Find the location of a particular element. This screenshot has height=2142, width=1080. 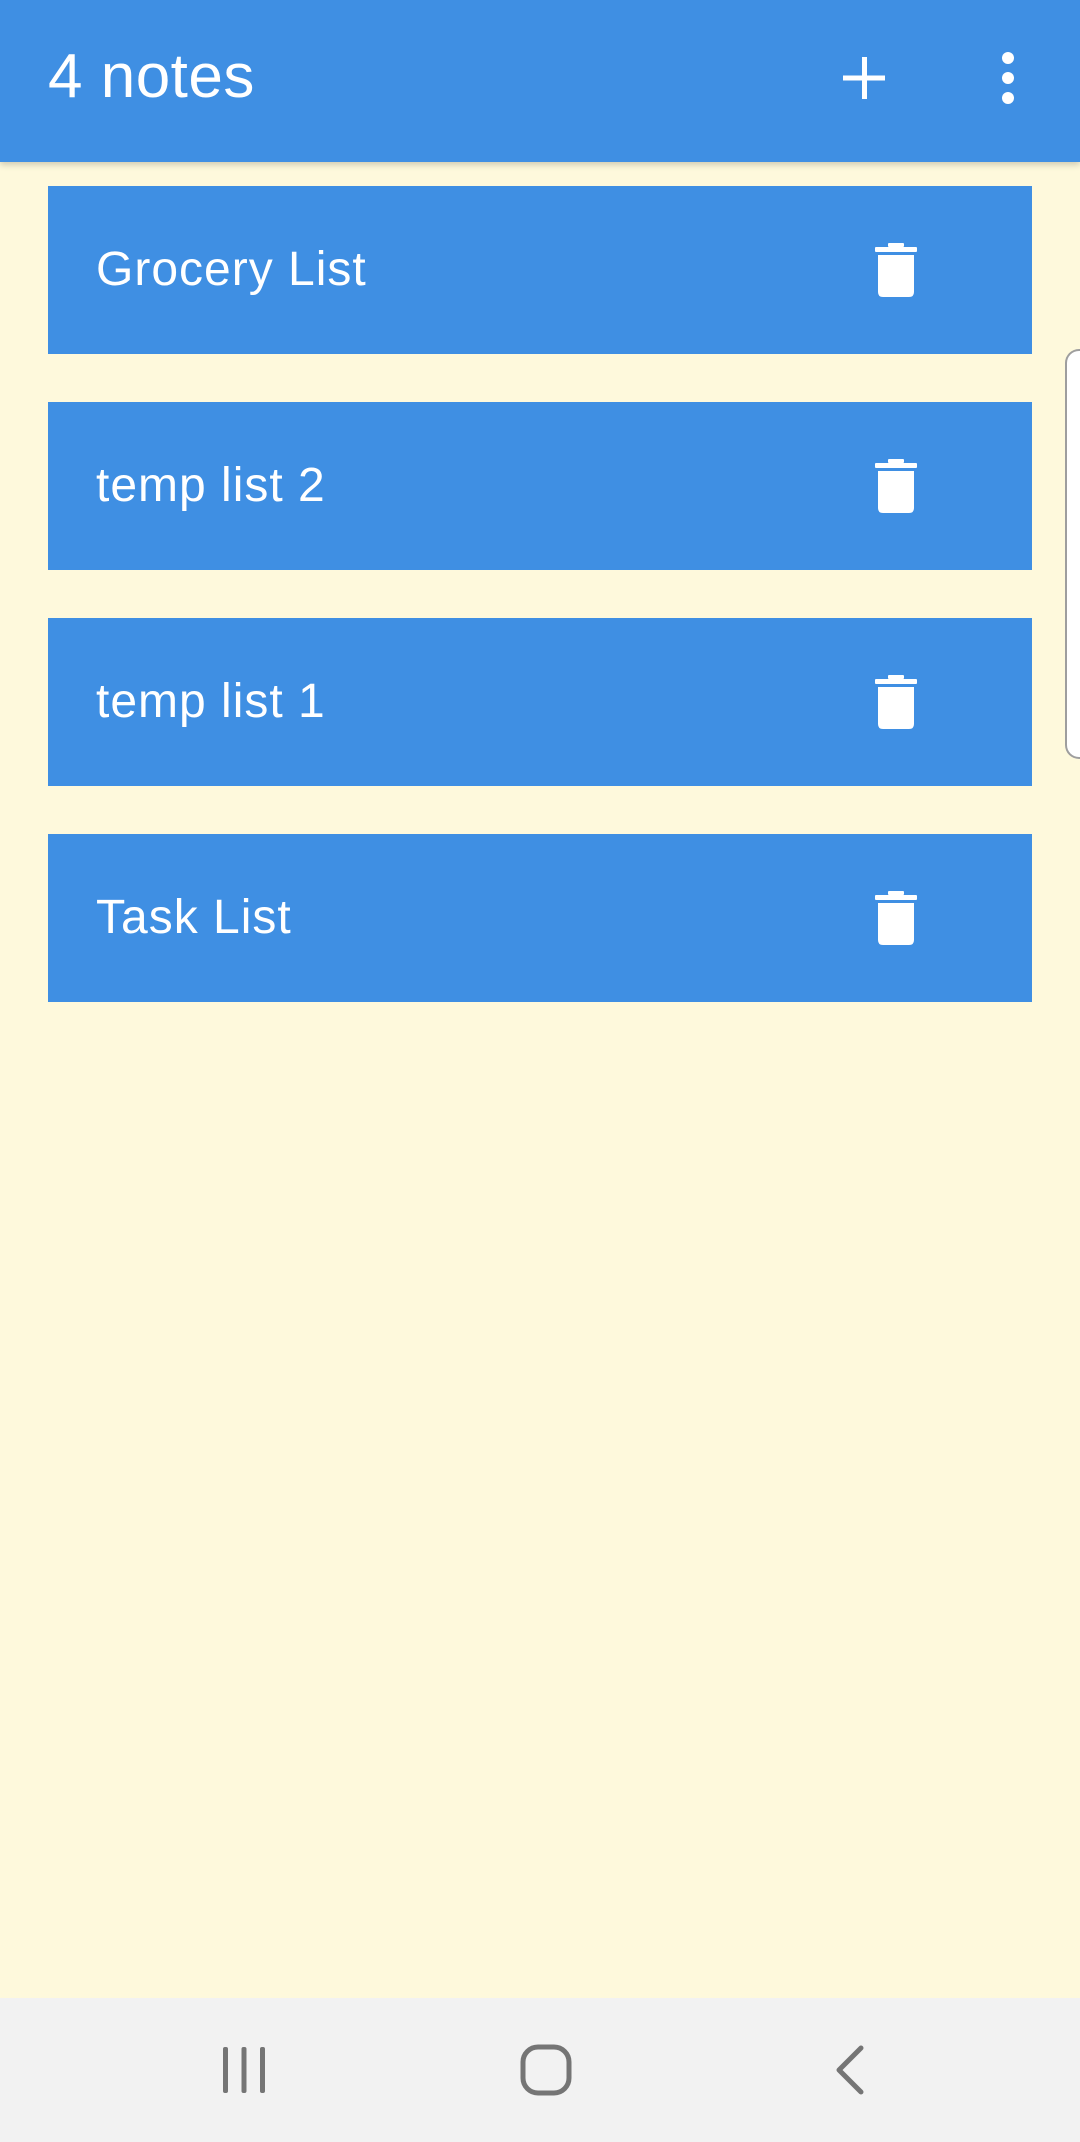

note-title: temp list 2 is located at coordinates (211, 485).